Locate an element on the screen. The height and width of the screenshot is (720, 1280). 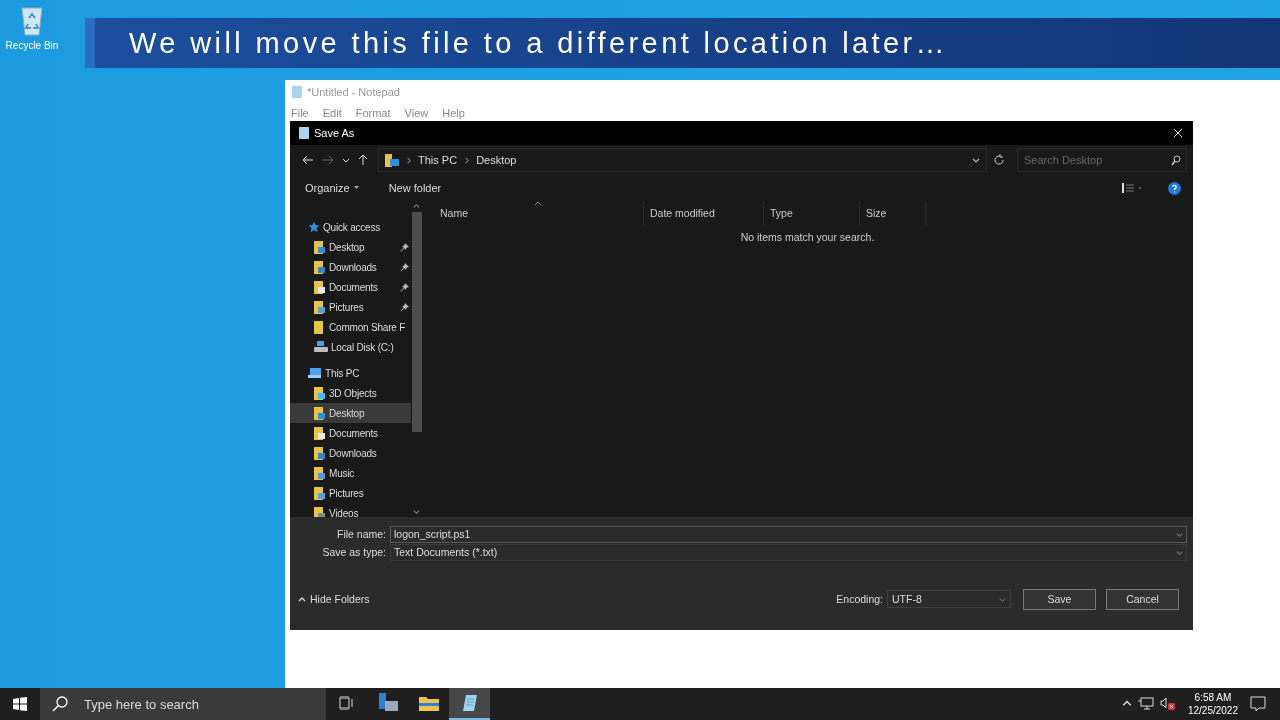
up-button is located at coordinates (363, 160).